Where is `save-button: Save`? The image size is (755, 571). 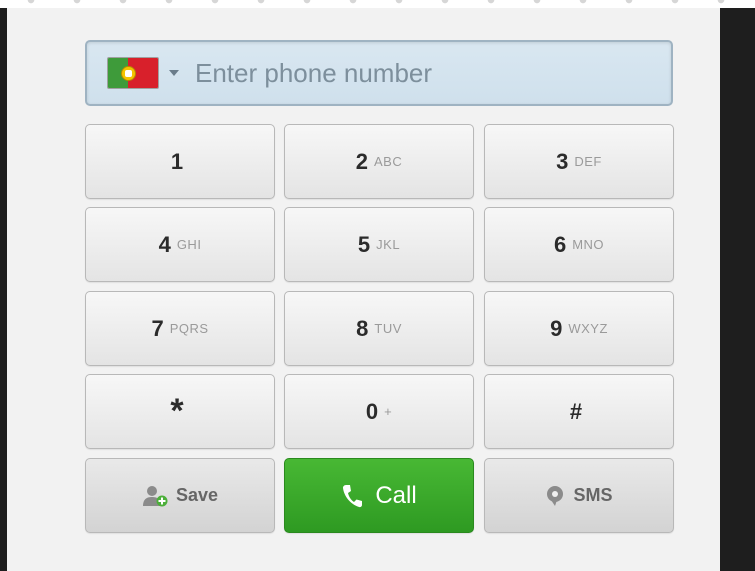
save-button: Save is located at coordinates (180, 495).